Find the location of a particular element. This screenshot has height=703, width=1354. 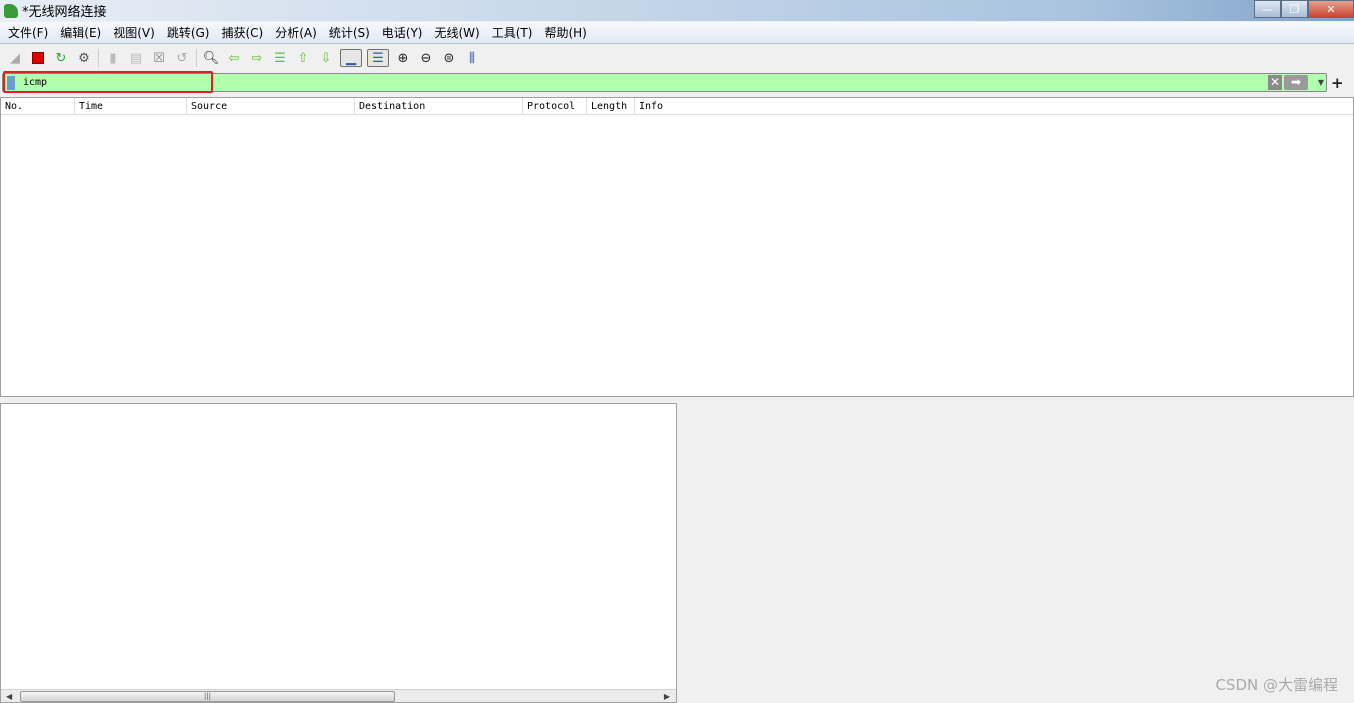

minimize-button: — is located at coordinates (1267, 9).